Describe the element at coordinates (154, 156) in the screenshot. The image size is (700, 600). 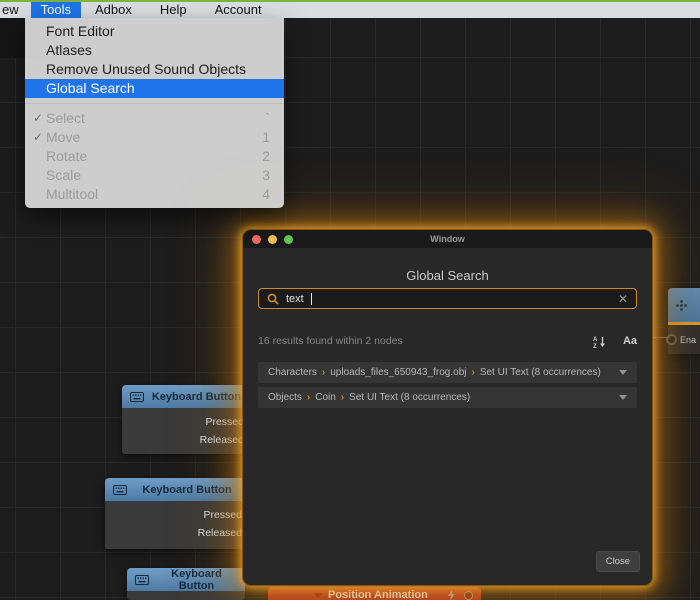
I see `menu-item-rotate: Rotate 2` at that location.